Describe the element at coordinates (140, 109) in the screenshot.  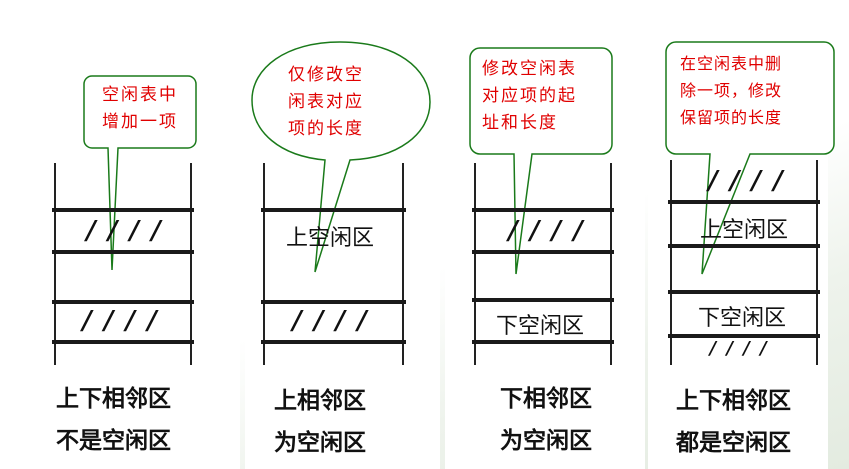
I see `callout-text-1: 空闲表中 增加一项` at that location.